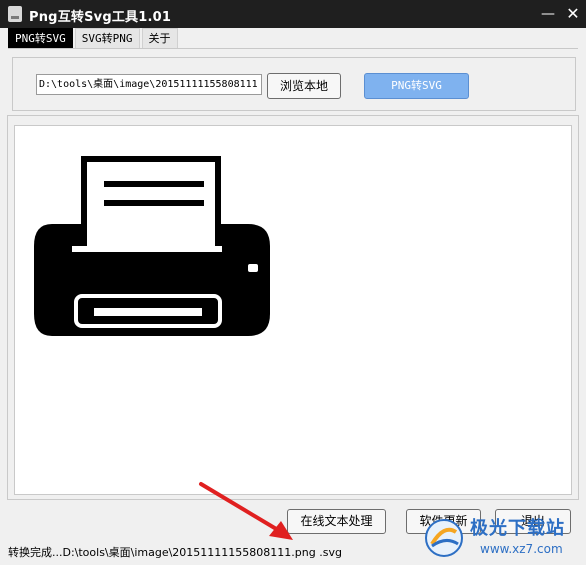 Image resolution: width=586 pixels, height=565 pixels. I want to click on minimize-button: —, so click(548, 14).